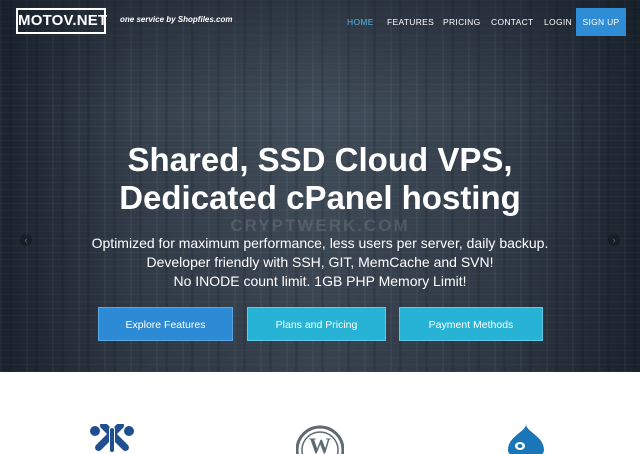  Describe the element at coordinates (320, 159) in the screenshot. I see `hero-title-line1: Shared, SSD Cloud VPS,` at that location.